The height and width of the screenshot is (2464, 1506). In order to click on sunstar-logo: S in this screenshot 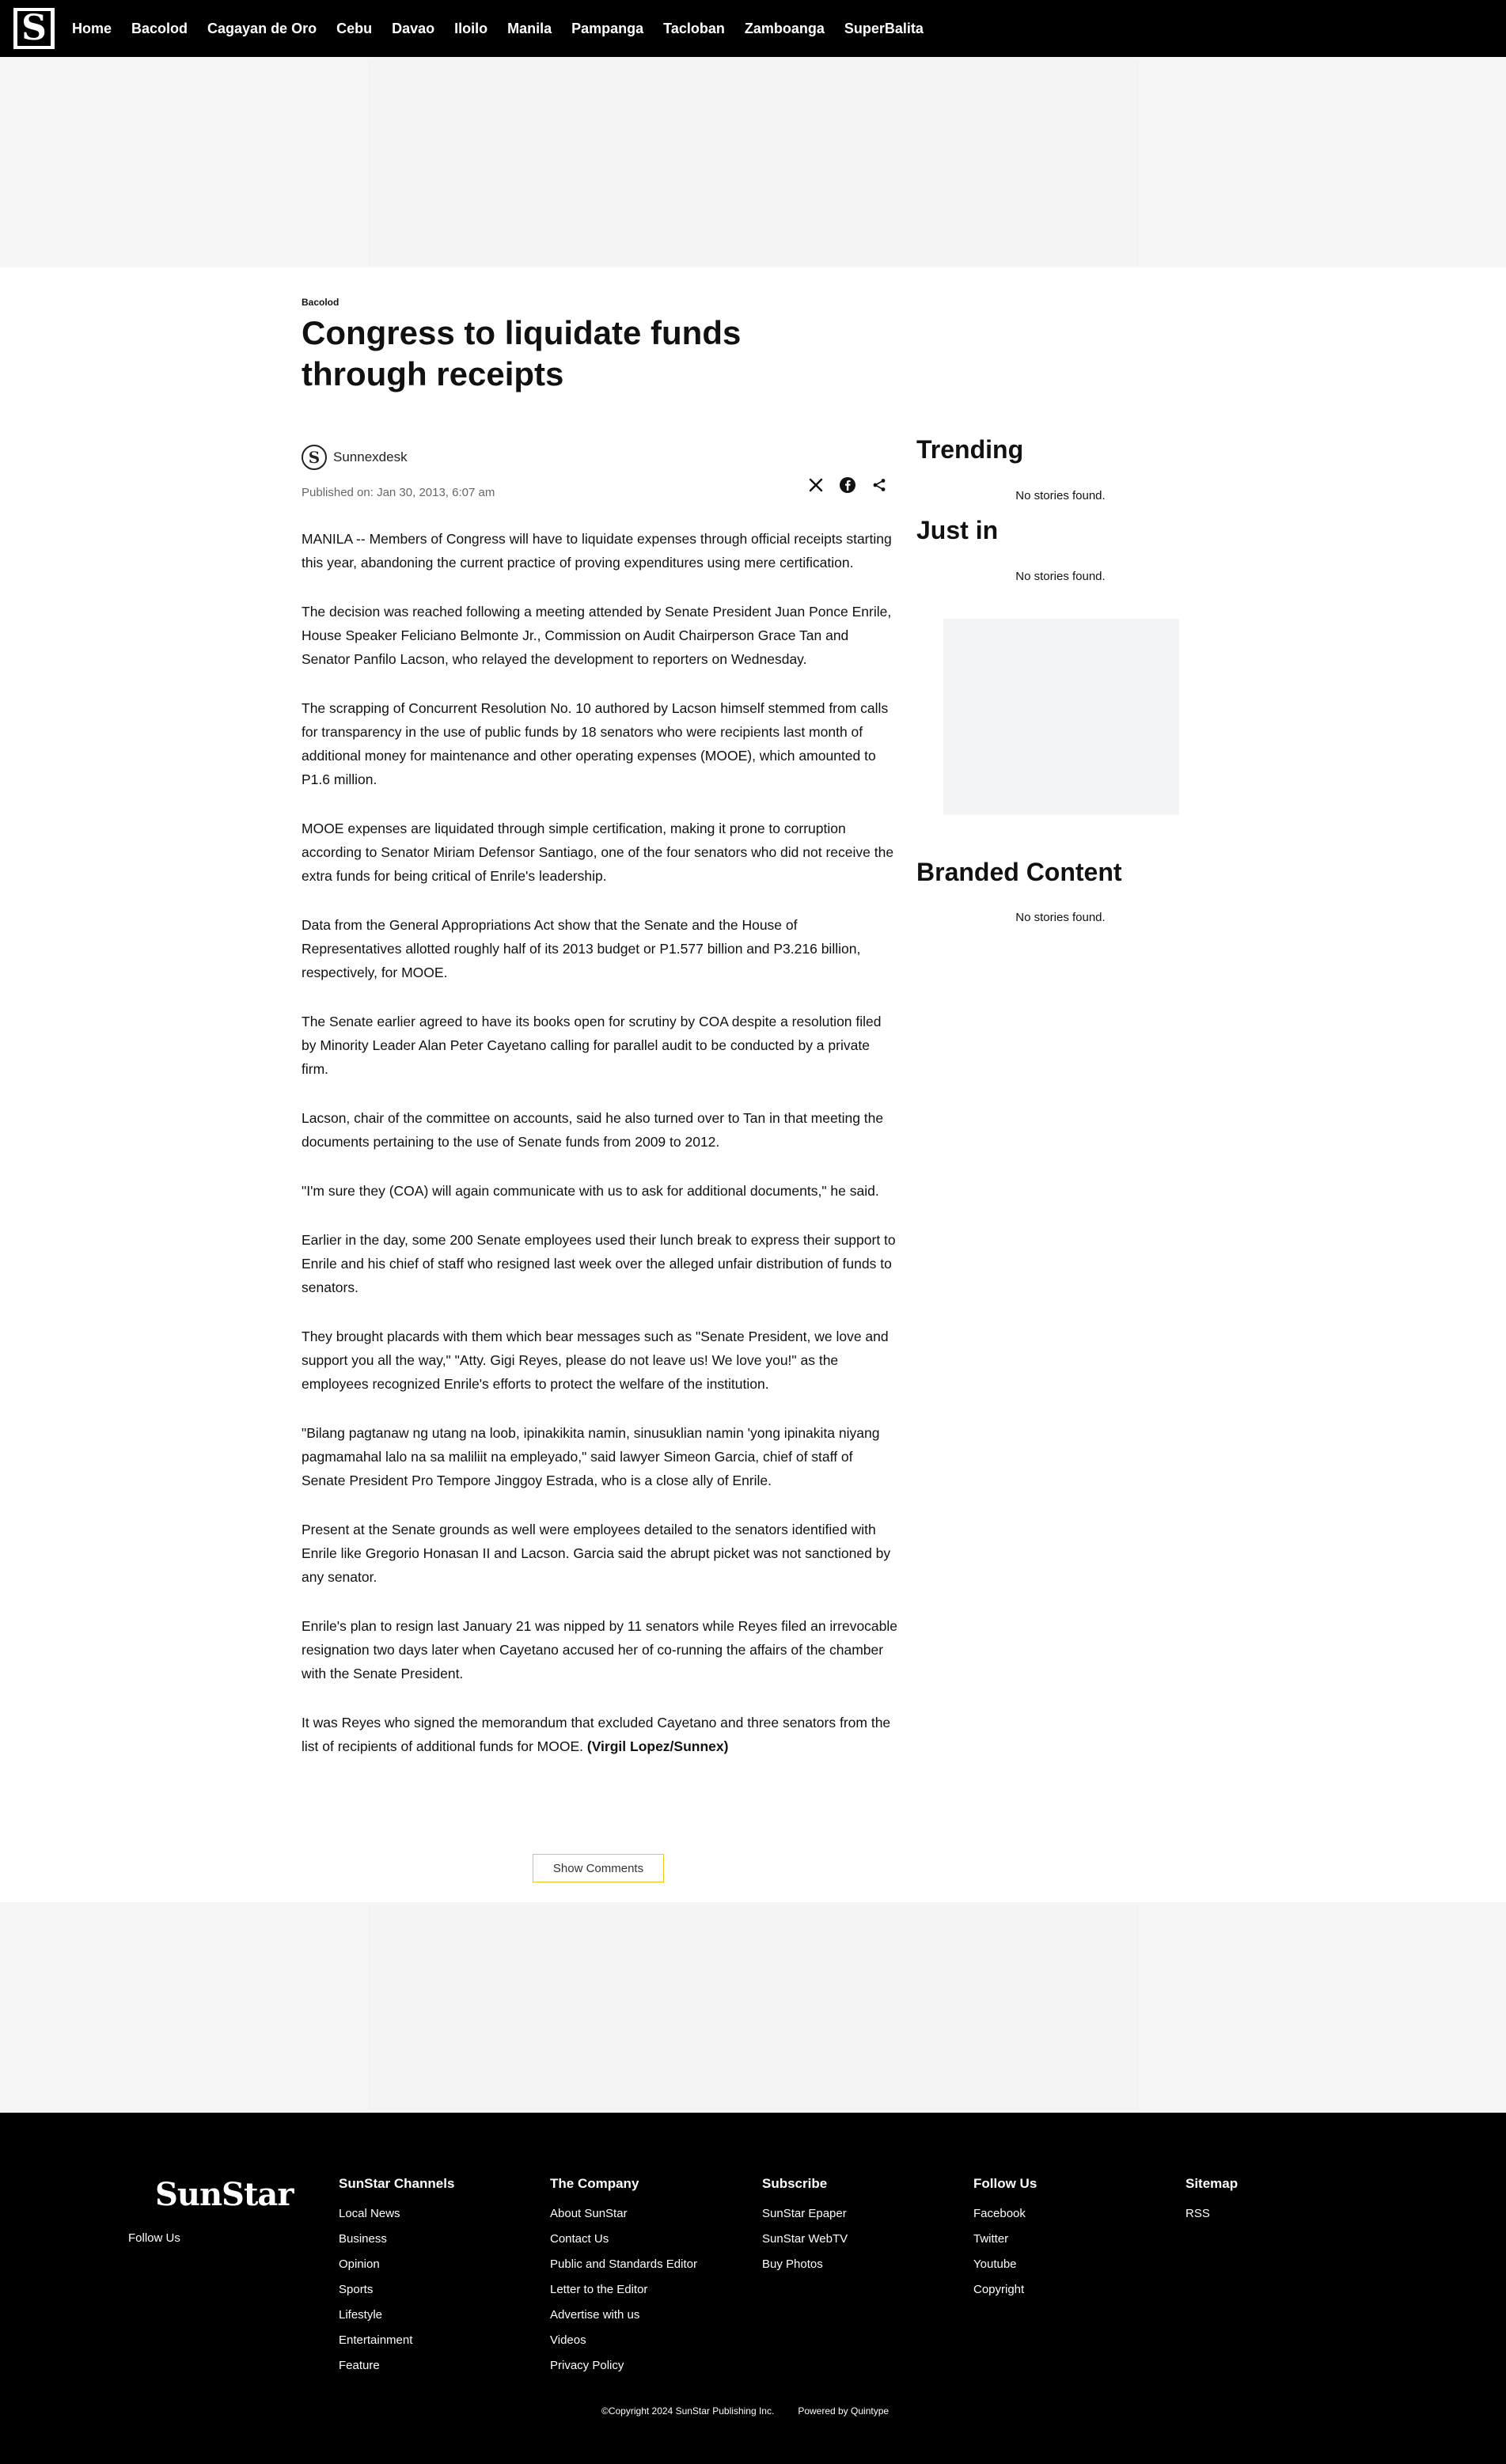, I will do `click(34, 29)`.